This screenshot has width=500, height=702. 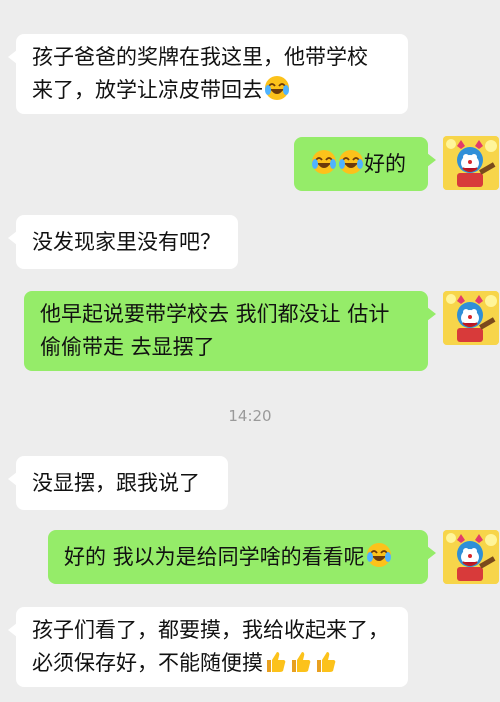 I want to click on message-line: 好的, so click(x=385, y=164).